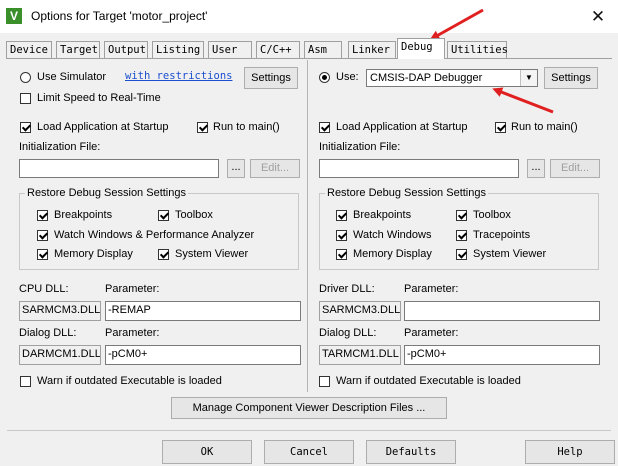 The width and height of the screenshot is (618, 466). What do you see at coordinates (491, 61) in the screenshot?
I see `annotation-overlay` at bounding box center [491, 61].